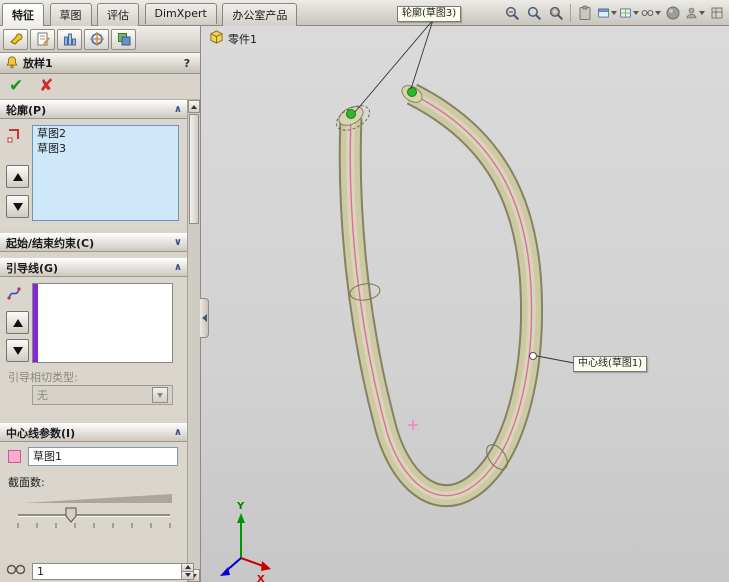  I want to click on start-end-constraints-label: 起始/结束约束(C), so click(50, 243).